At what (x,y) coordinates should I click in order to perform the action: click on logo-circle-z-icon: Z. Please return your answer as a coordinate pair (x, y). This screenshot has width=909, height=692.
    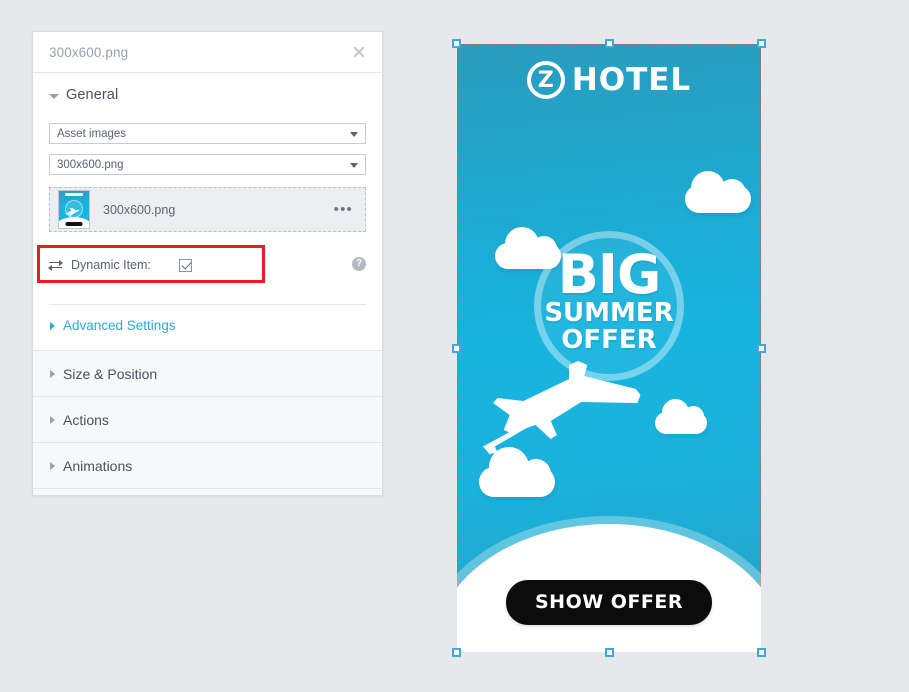
    Looking at the image, I should click on (545, 80).